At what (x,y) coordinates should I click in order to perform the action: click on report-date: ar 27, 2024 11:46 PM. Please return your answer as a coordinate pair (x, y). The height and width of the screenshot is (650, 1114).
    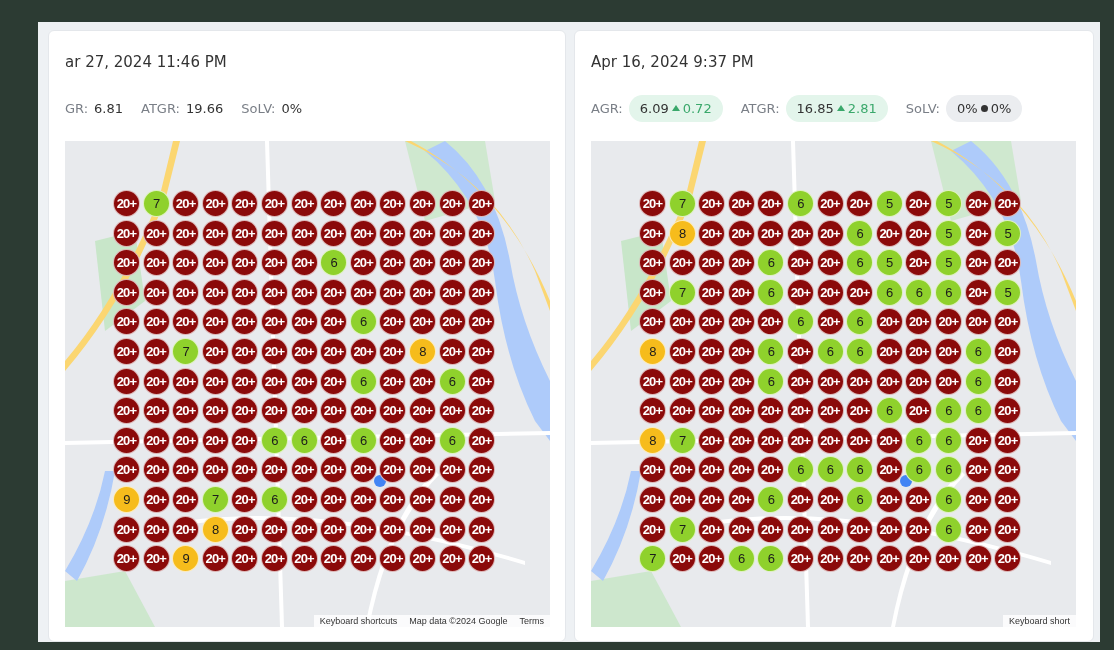
    Looking at the image, I should click on (146, 62).